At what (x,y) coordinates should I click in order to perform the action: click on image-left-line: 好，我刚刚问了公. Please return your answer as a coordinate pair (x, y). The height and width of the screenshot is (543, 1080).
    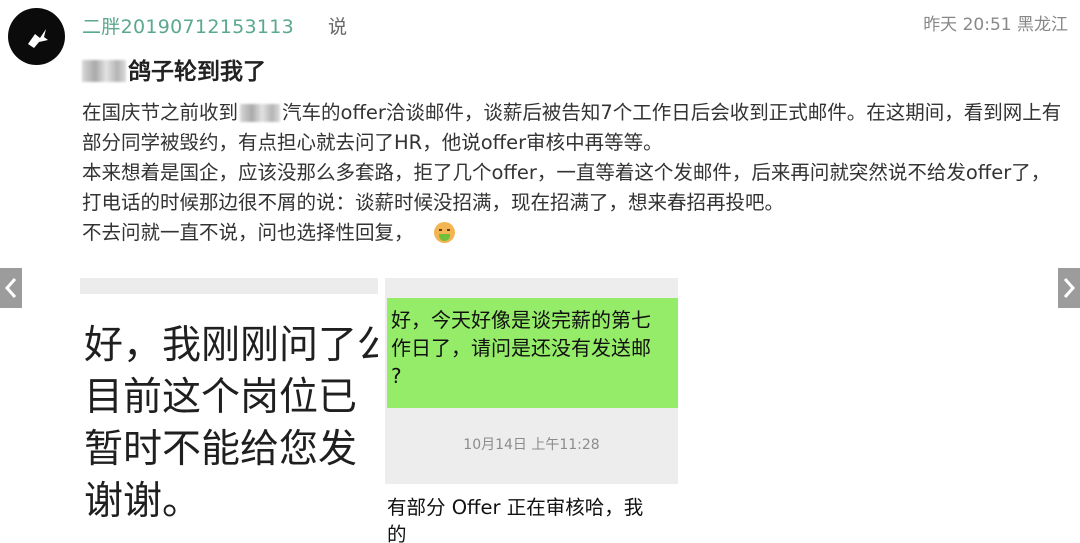
    Looking at the image, I should click on (231, 345).